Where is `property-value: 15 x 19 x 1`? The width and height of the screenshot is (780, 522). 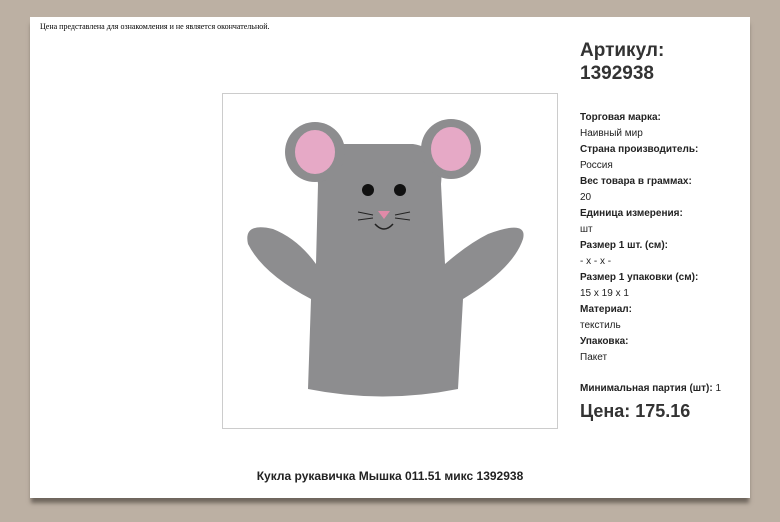
property-value: 15 x 19 x 1 is located at coordinates (604, 293).